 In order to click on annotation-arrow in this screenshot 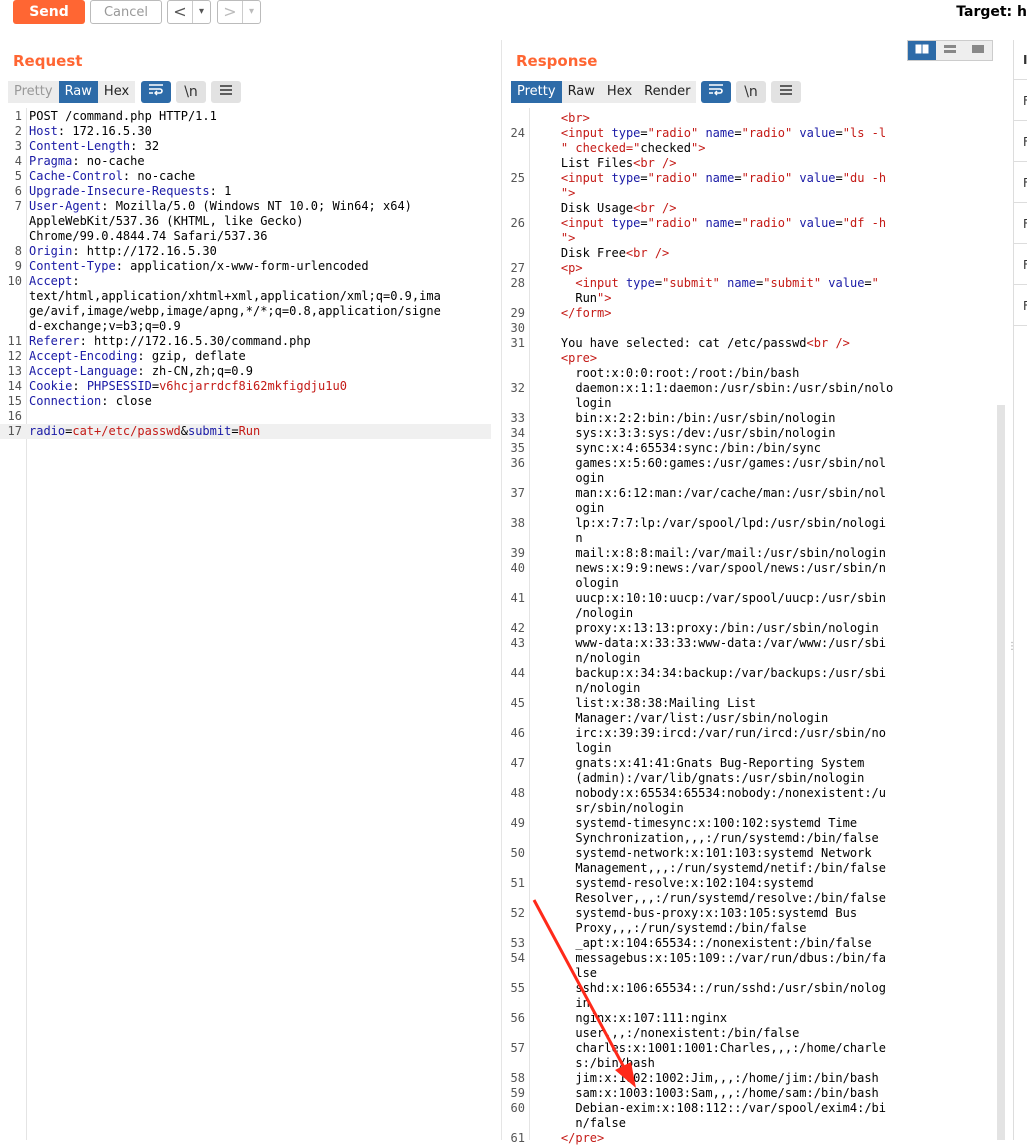, I will do `click(584, 993)`.